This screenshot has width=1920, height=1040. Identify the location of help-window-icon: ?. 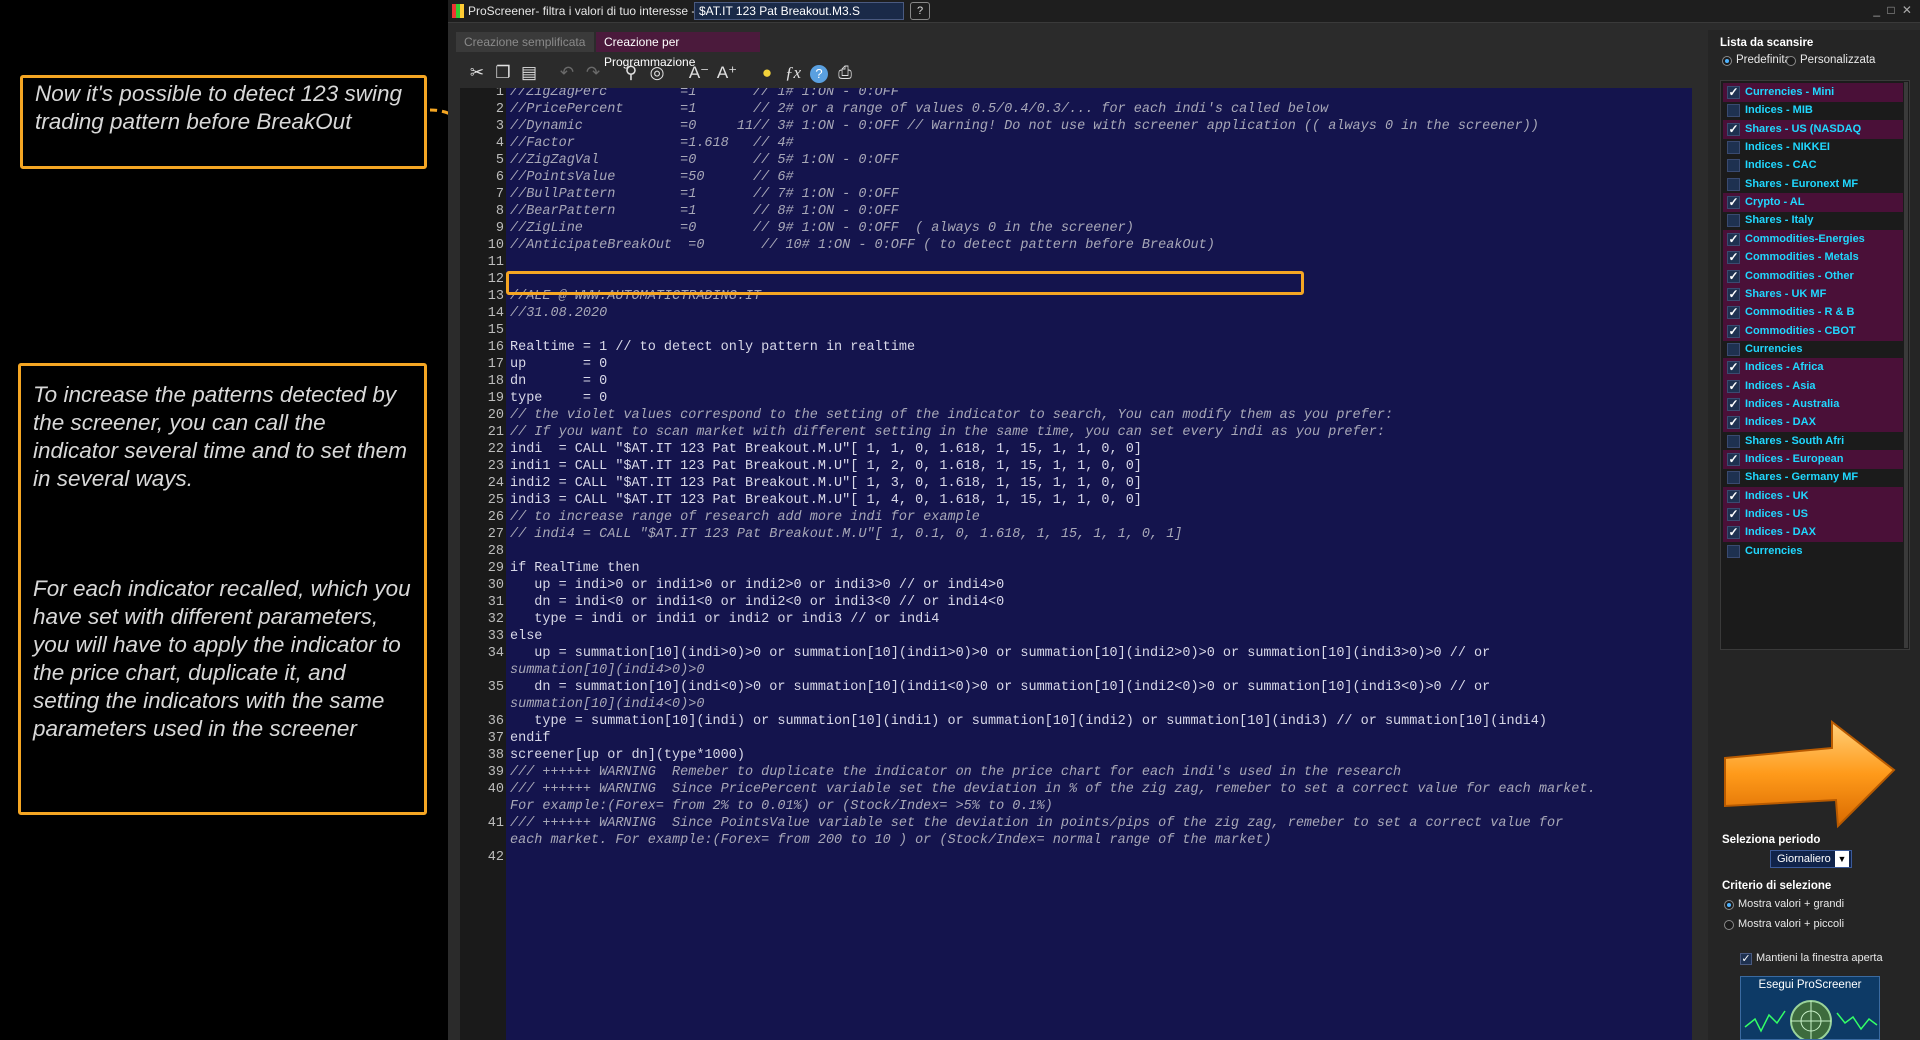
(920, 11).